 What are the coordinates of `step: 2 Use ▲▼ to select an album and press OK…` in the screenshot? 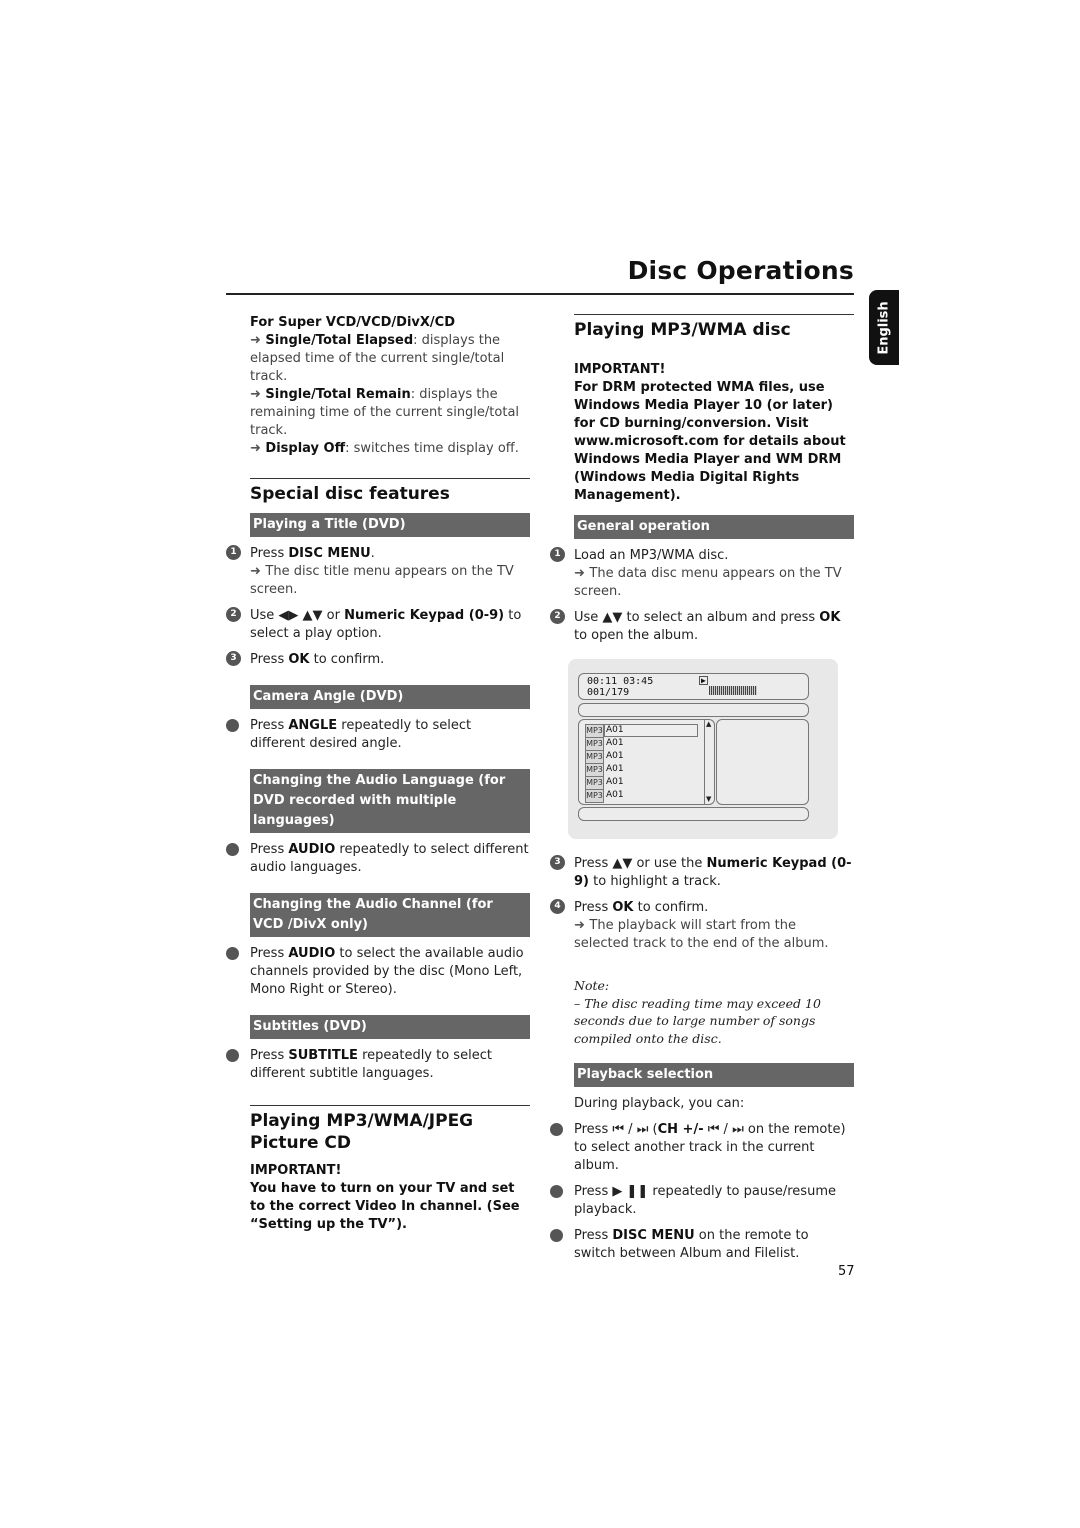 It's located at (702, 627).